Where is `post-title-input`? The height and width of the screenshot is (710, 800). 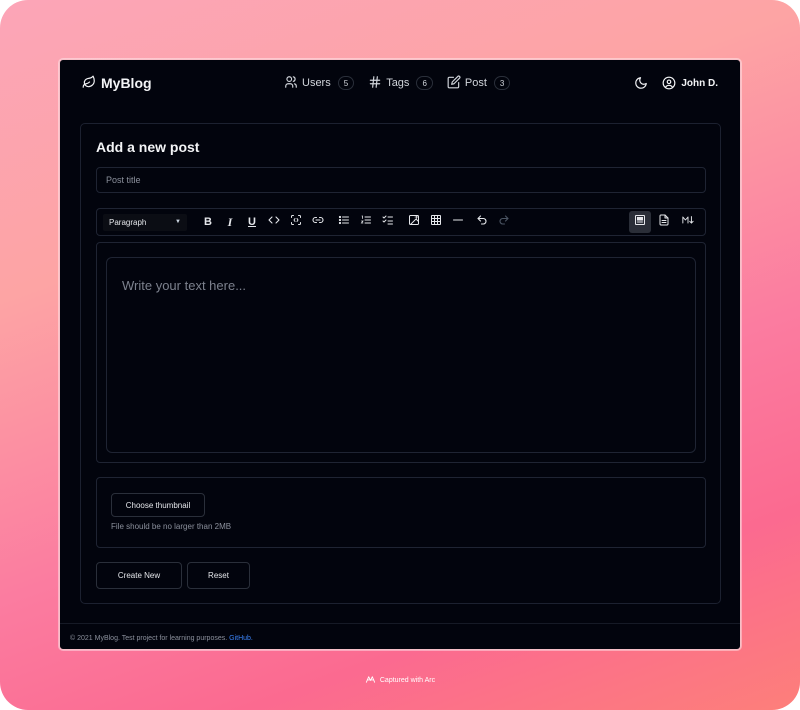 post-title-input is located at coordinates (401, 180).